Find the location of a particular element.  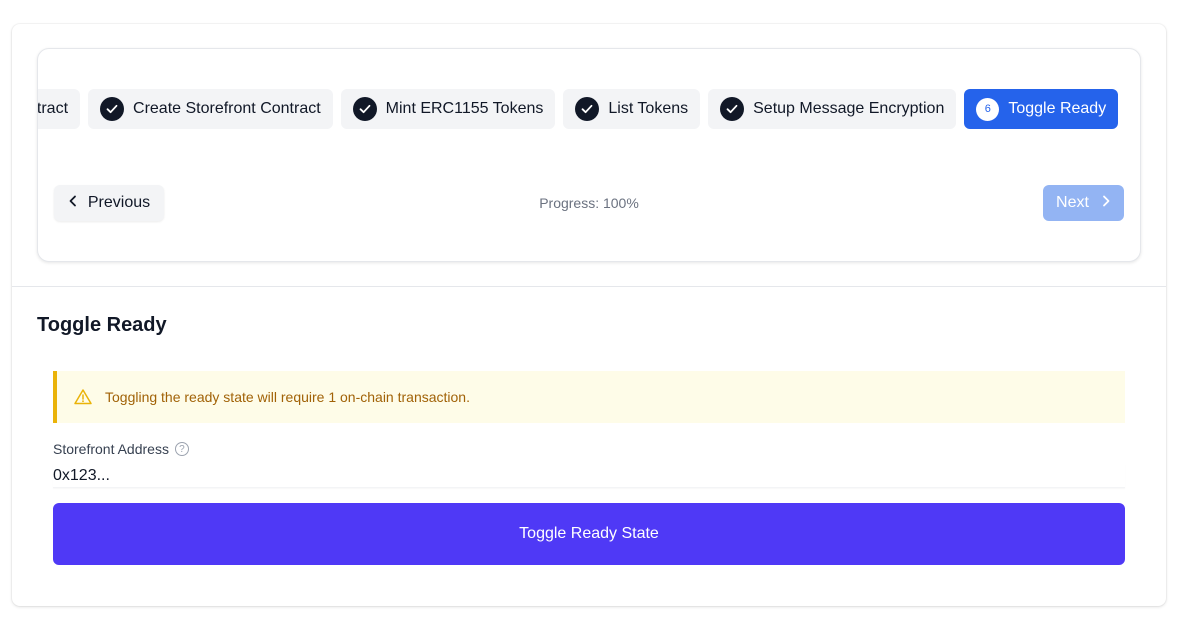

next-button: Next is located at coordinates (1083, 203).